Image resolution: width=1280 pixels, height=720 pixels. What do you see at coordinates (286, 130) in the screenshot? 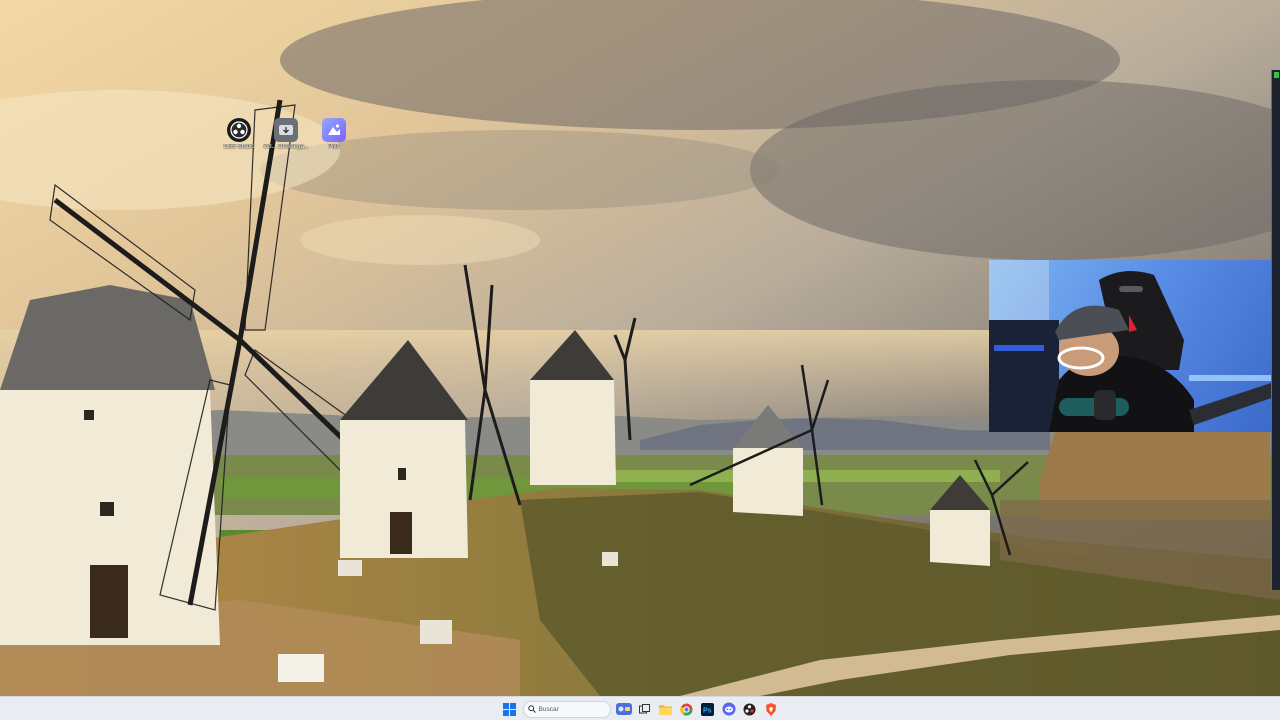
I see `downloader-icon` at bounding box center [286, 130].